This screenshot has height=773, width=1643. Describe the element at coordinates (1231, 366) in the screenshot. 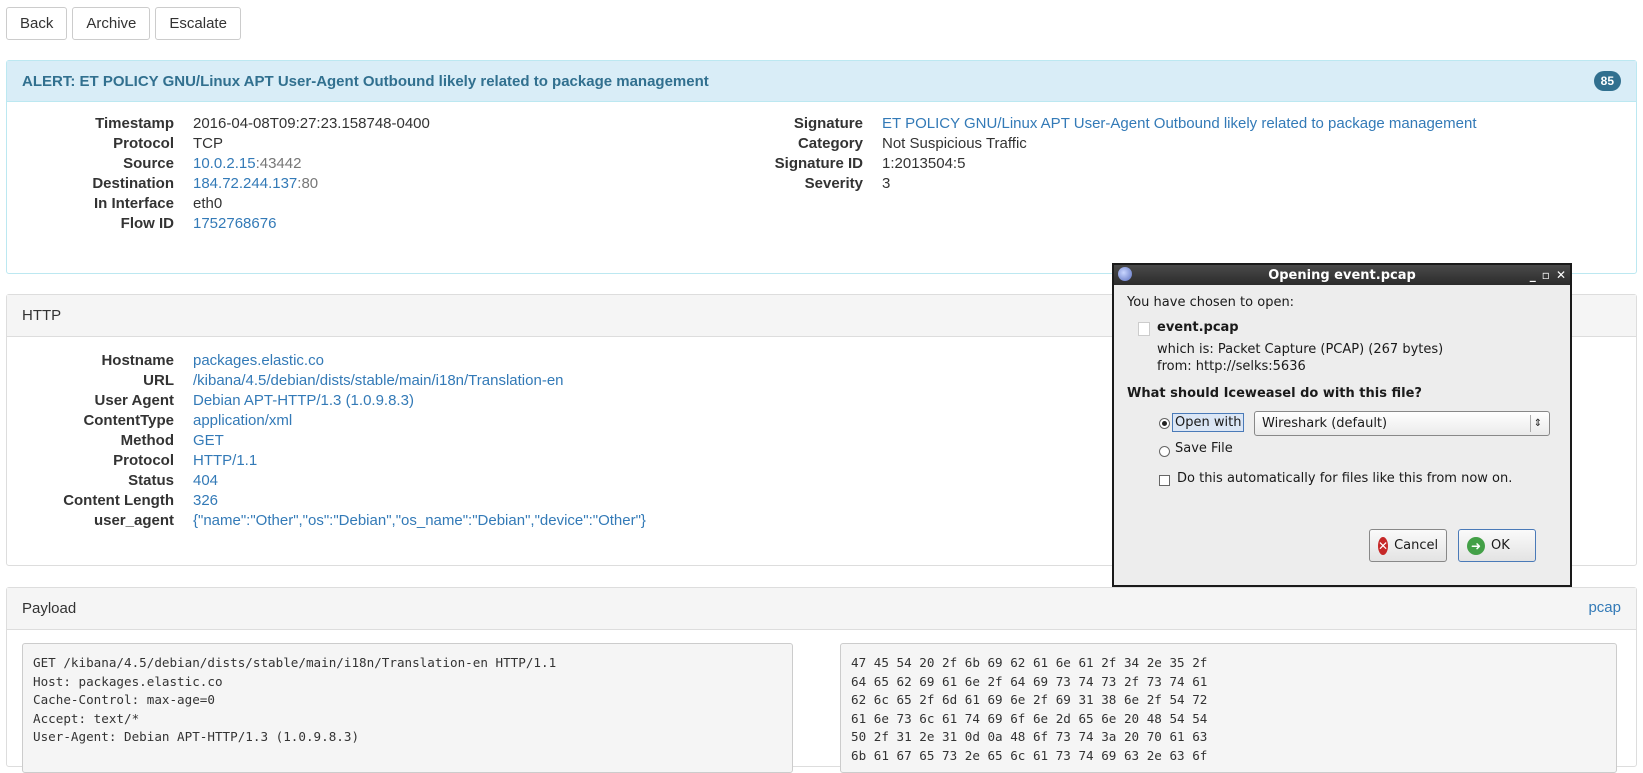

I see `file-source: from: http://selks:5636` at that location.